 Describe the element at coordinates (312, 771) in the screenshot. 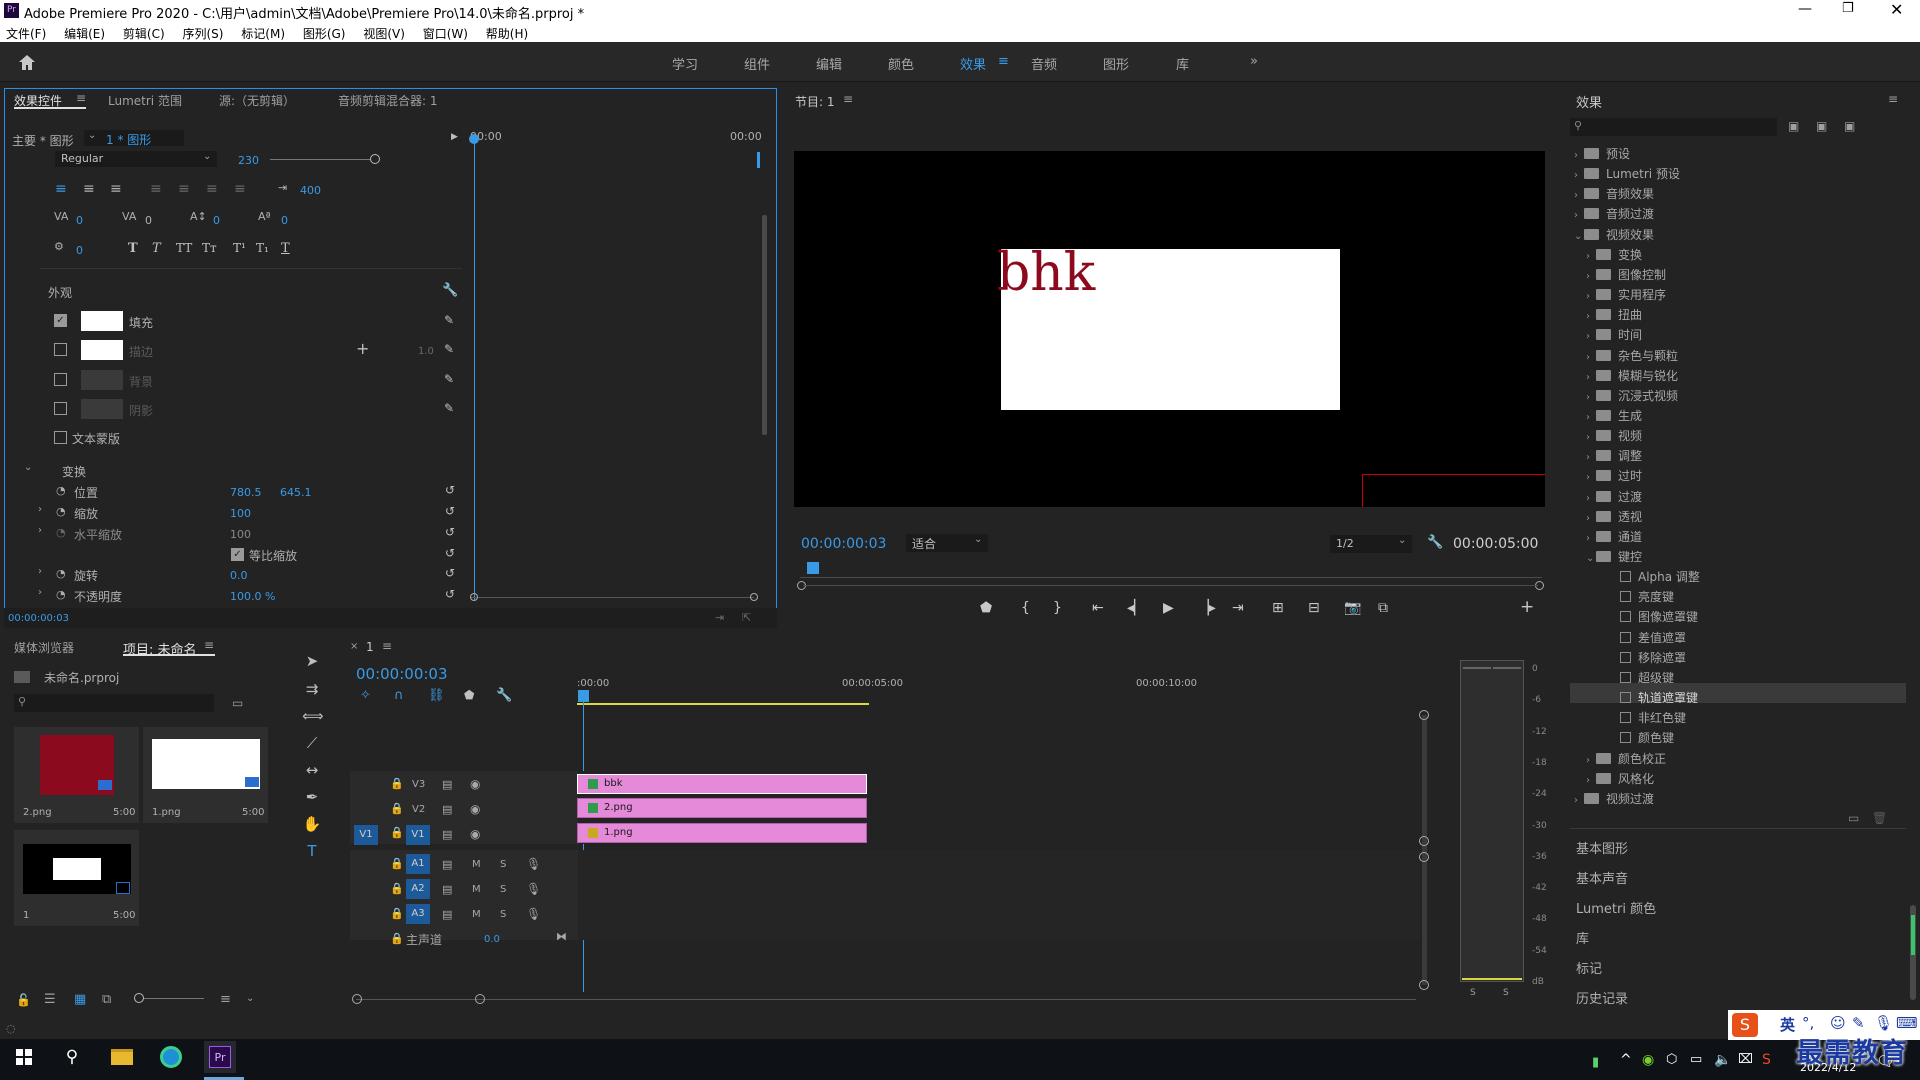

I see `slip-tool-icon: ↔` at that location.